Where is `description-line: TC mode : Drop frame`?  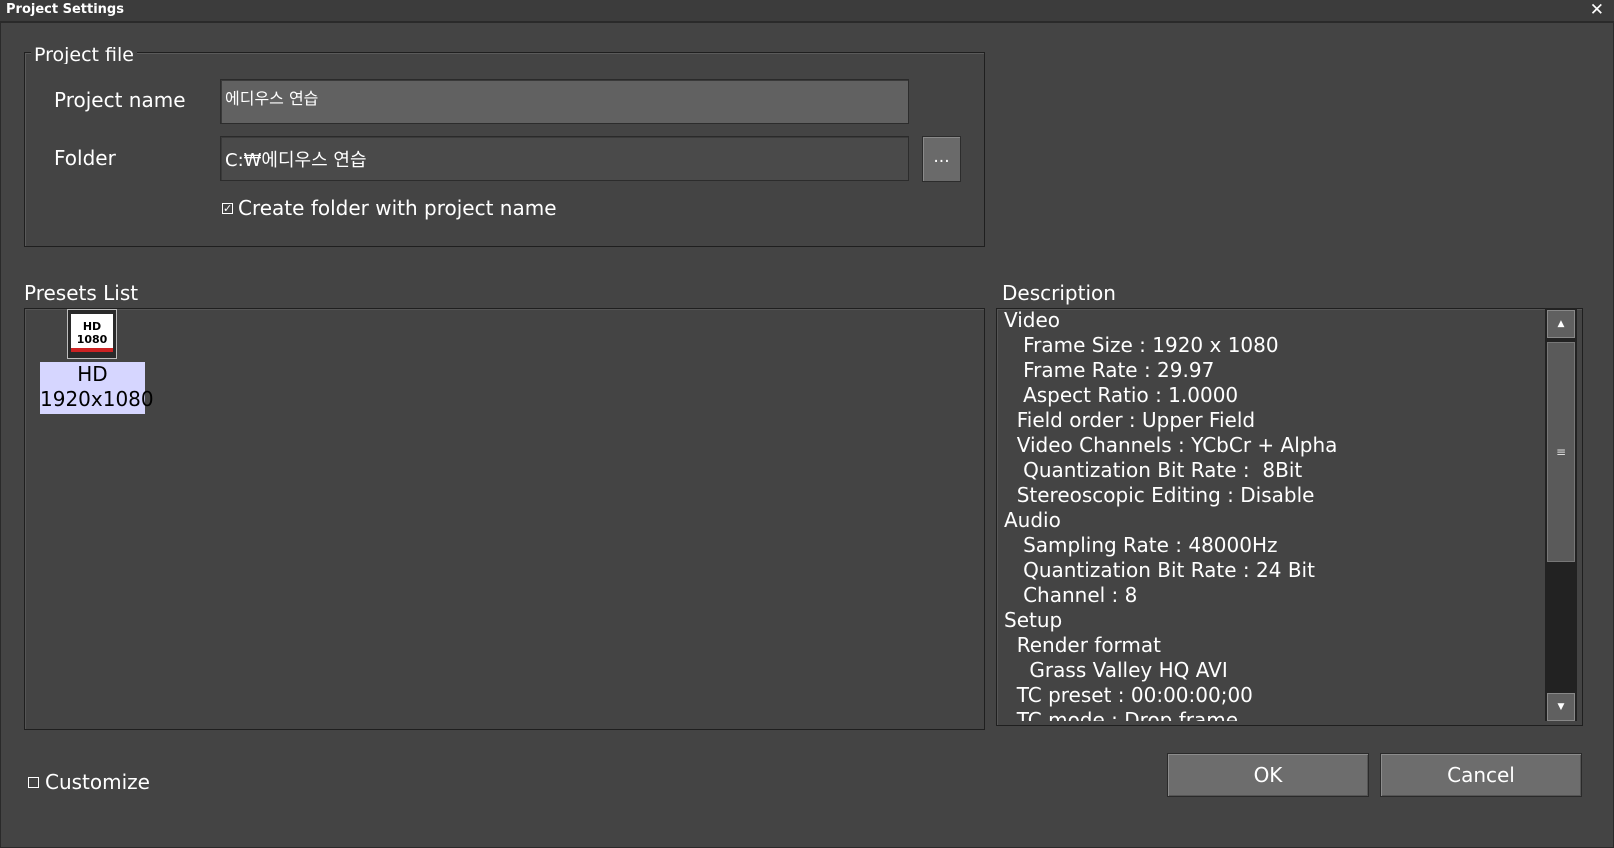
description-line: TC mode : Drop frame is located at coordinates (1121, 714).